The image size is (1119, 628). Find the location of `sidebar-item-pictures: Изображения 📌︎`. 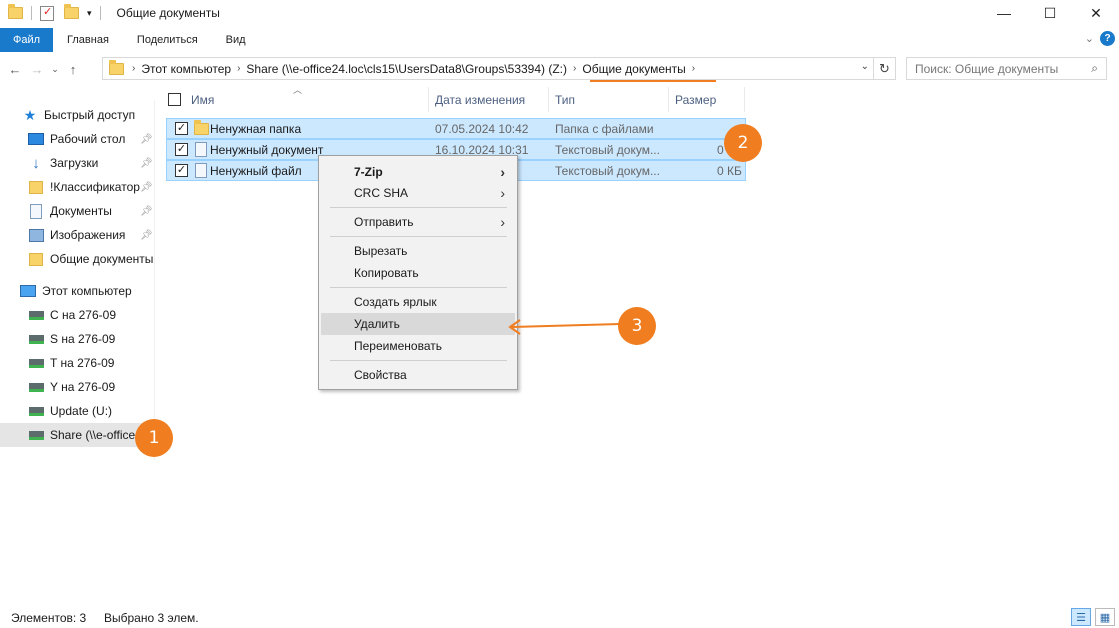

sidebar-item-pictures: Изображения 📌︎ is located at coordinates (77, 235).